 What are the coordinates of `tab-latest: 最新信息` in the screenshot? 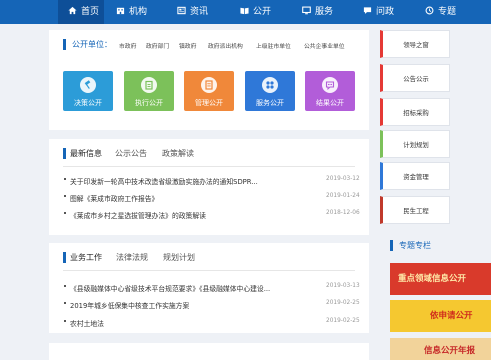 It's located at (86, 153).